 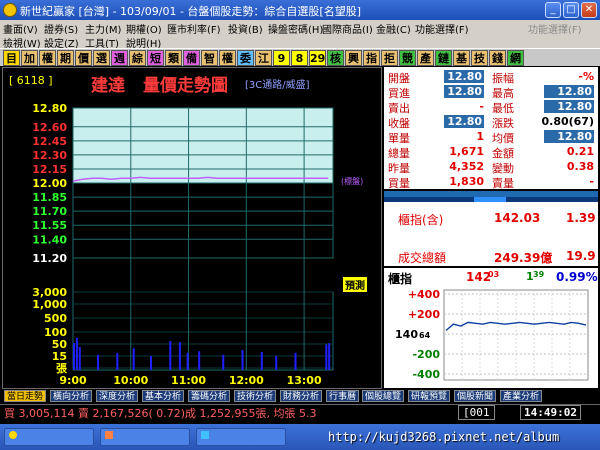 I want to click on toolbar-button-11: 智, so click(x=209, y=58).